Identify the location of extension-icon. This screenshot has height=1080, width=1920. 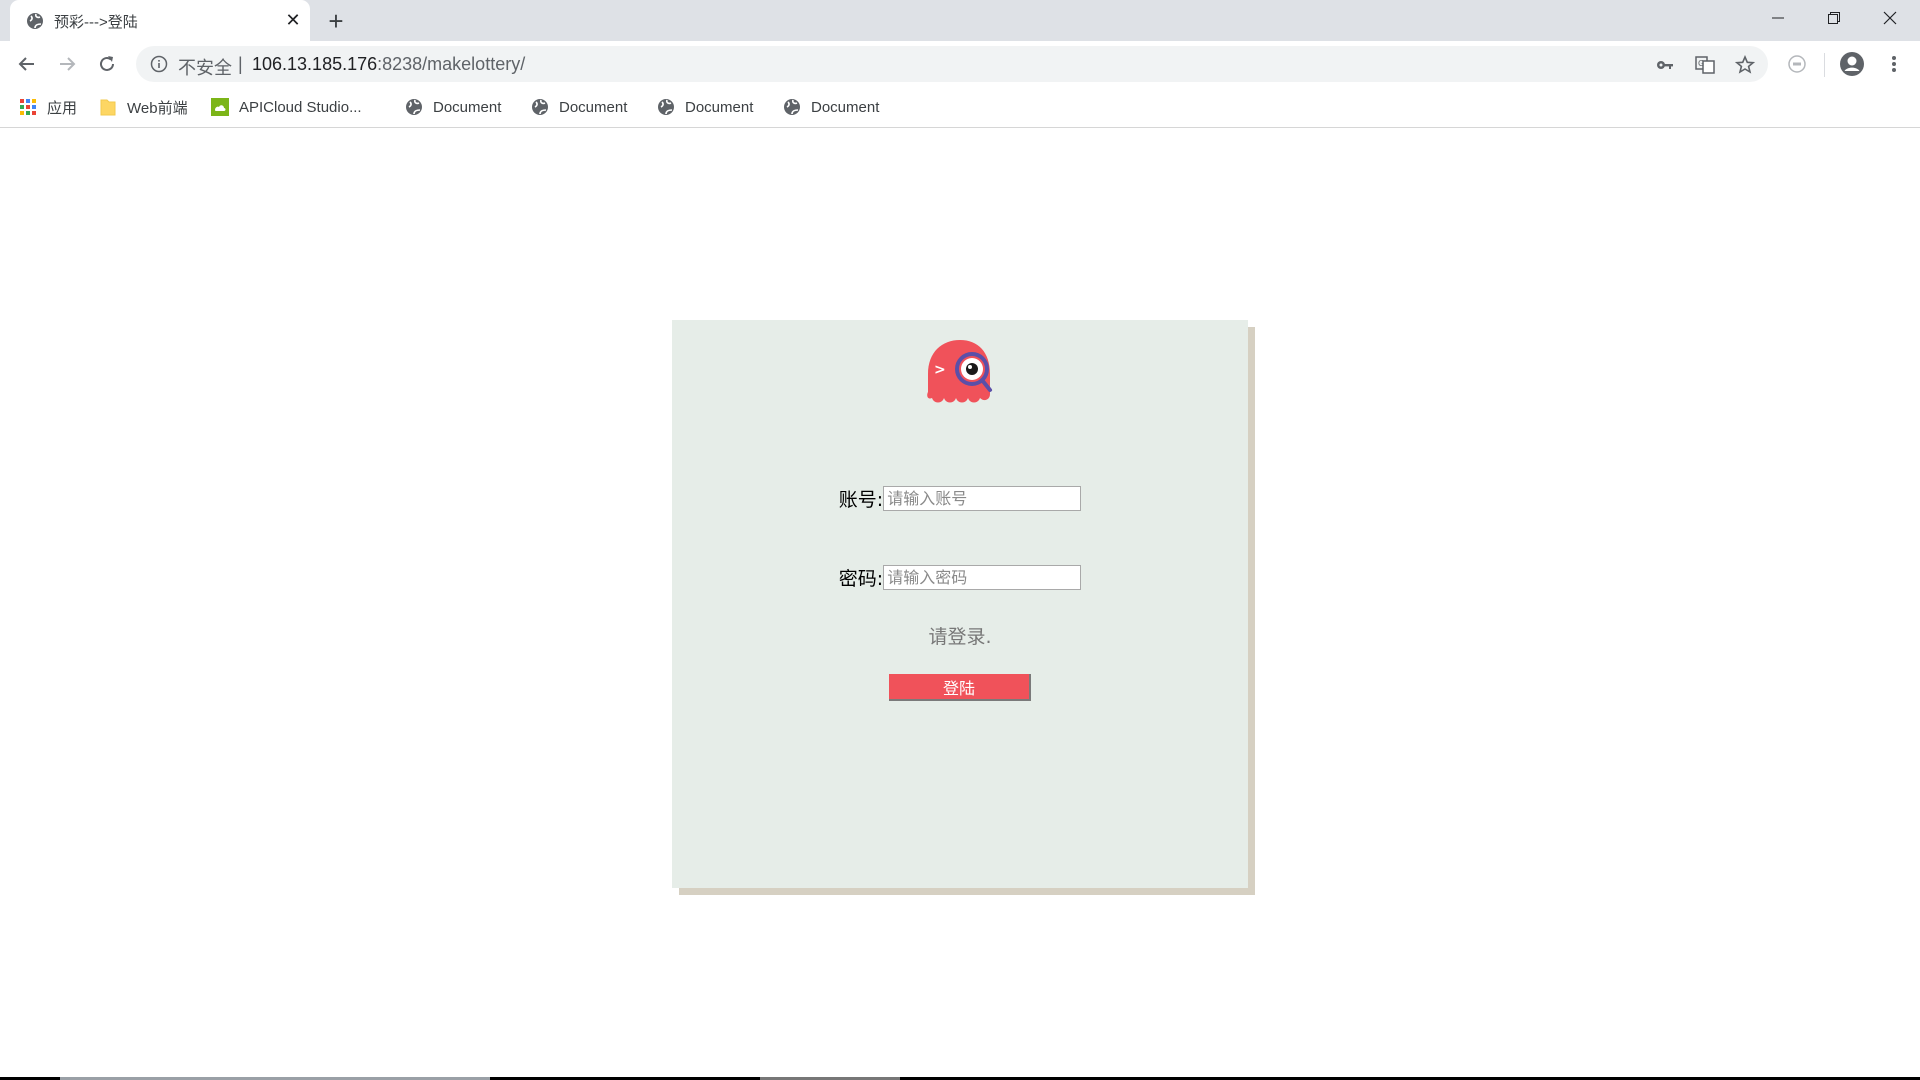
(1797, 64).